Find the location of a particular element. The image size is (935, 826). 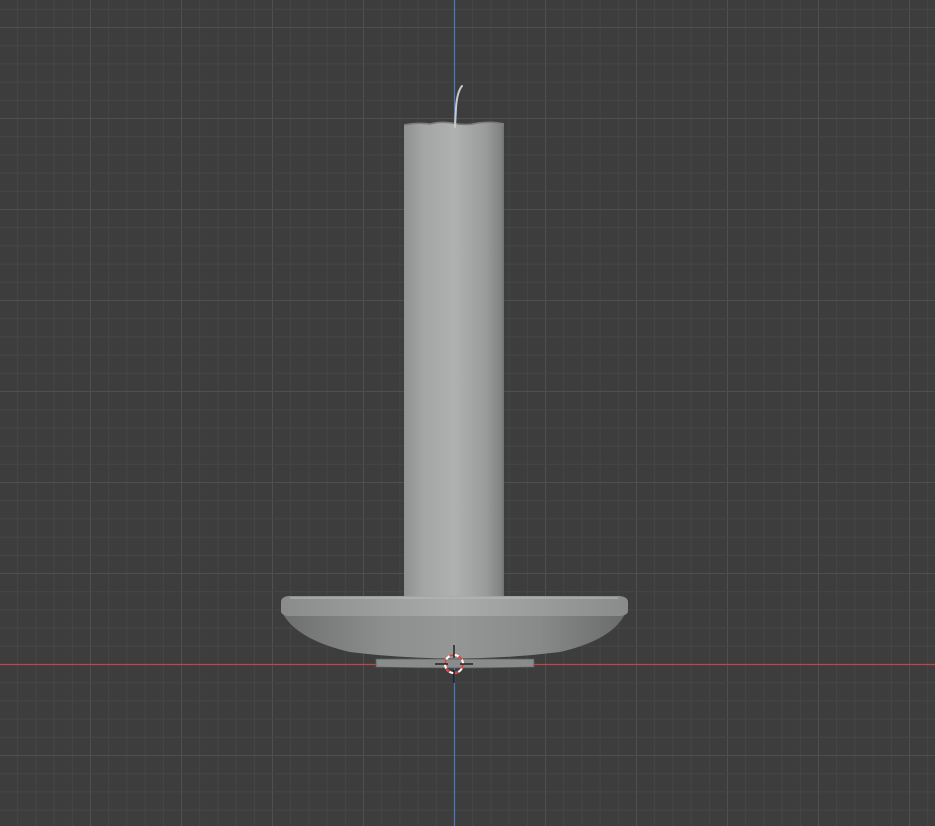

candle is located at coordinates (454, 358).